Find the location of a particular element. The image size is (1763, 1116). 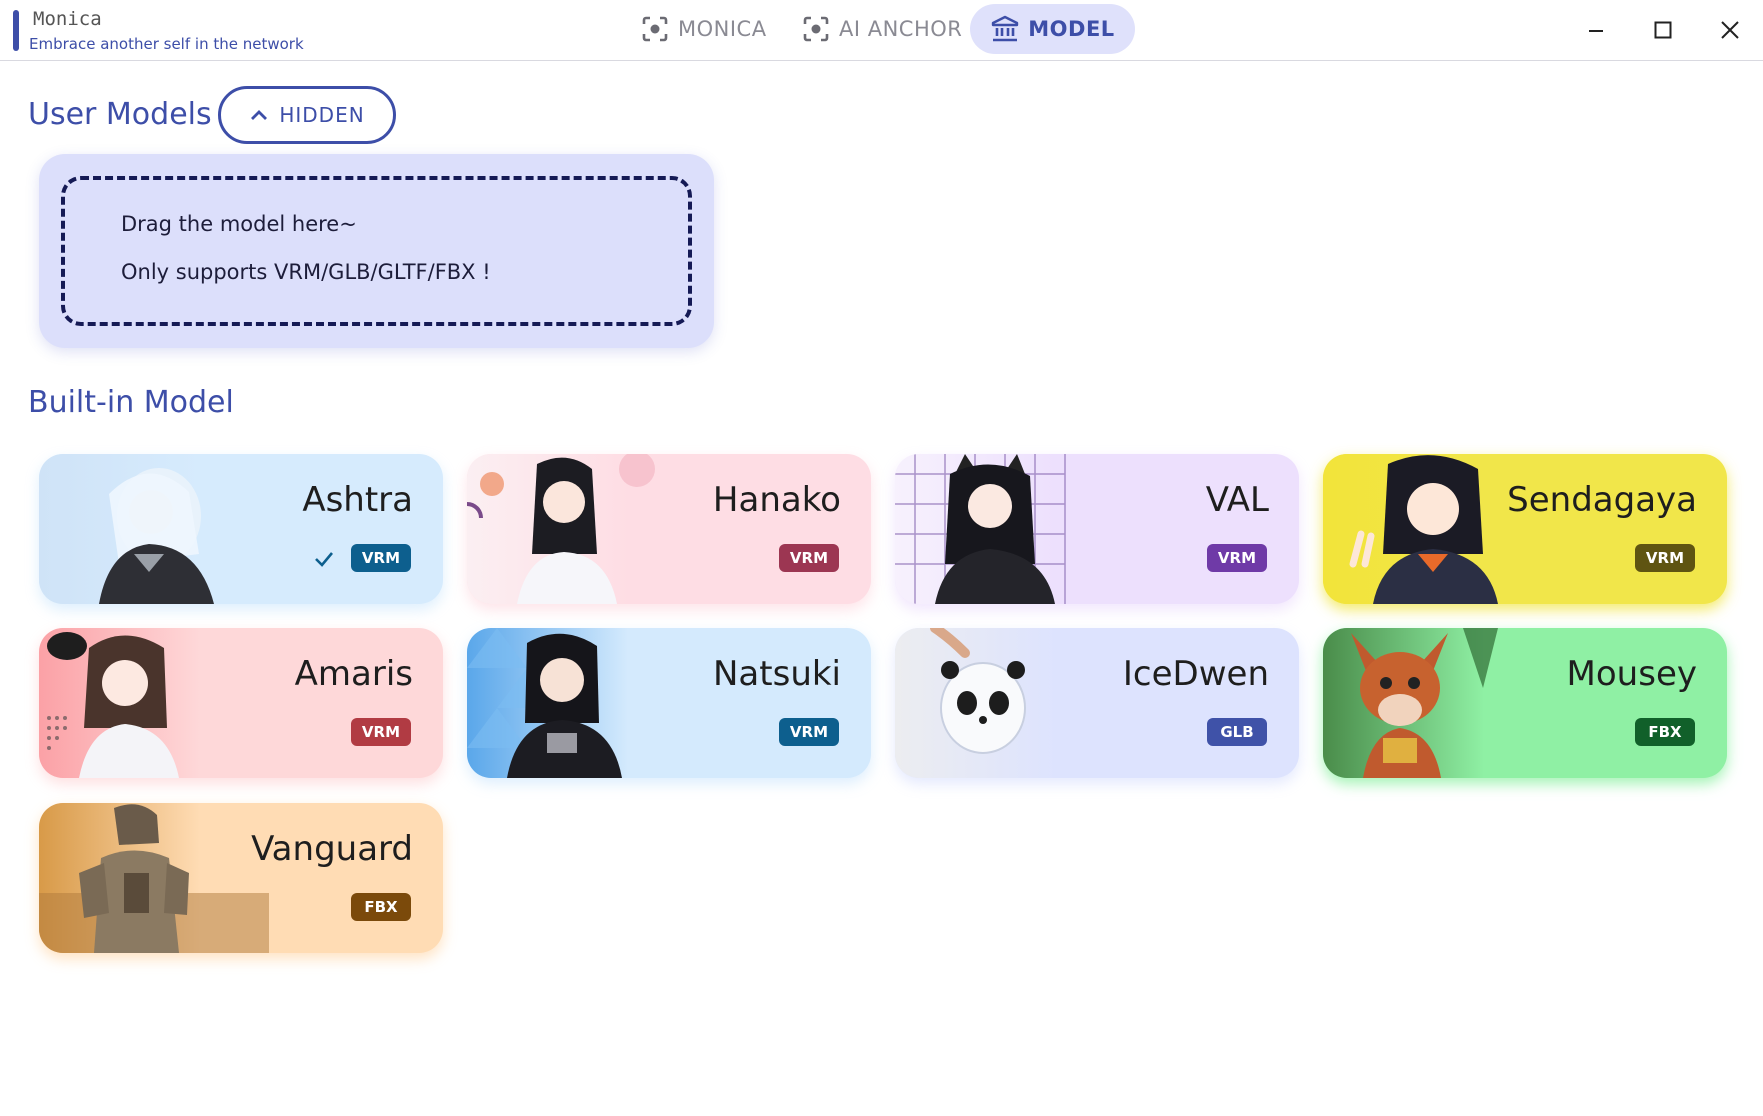

check-icon is located at coordinates (324, 559).